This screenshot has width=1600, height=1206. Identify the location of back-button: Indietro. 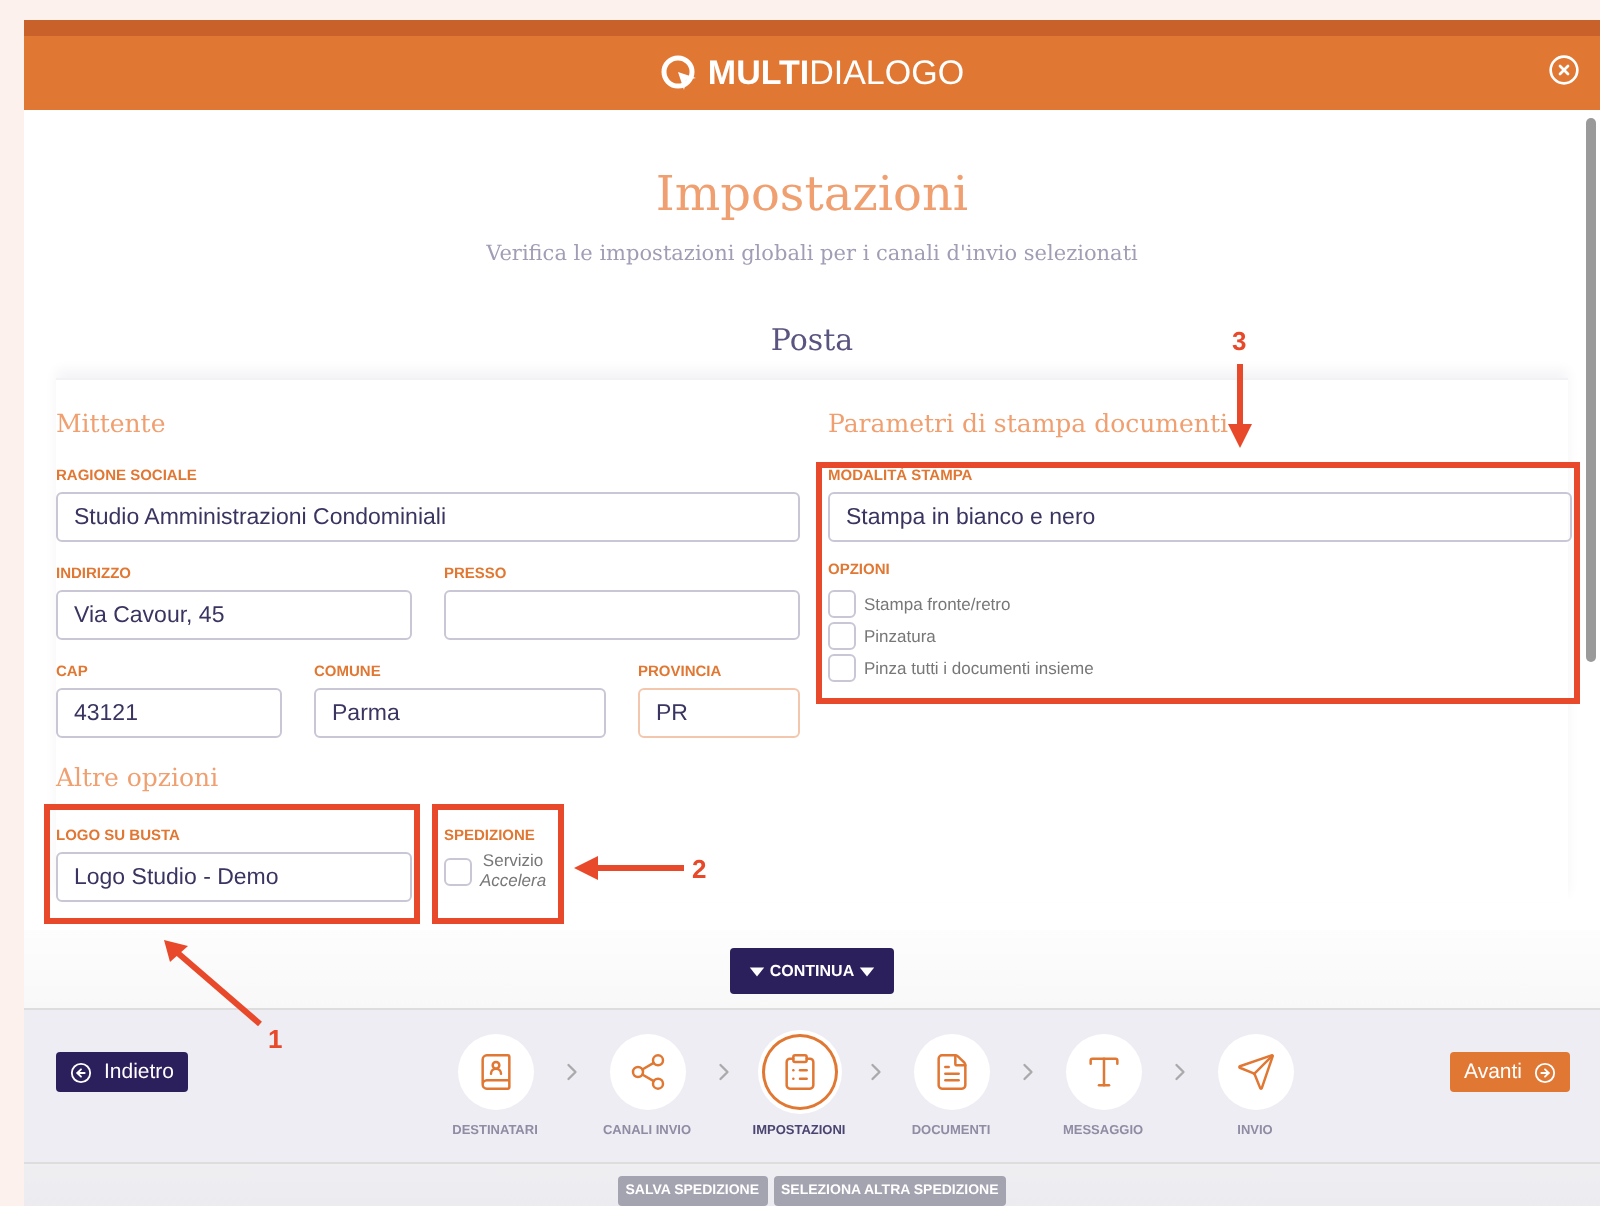
(122, 1072).